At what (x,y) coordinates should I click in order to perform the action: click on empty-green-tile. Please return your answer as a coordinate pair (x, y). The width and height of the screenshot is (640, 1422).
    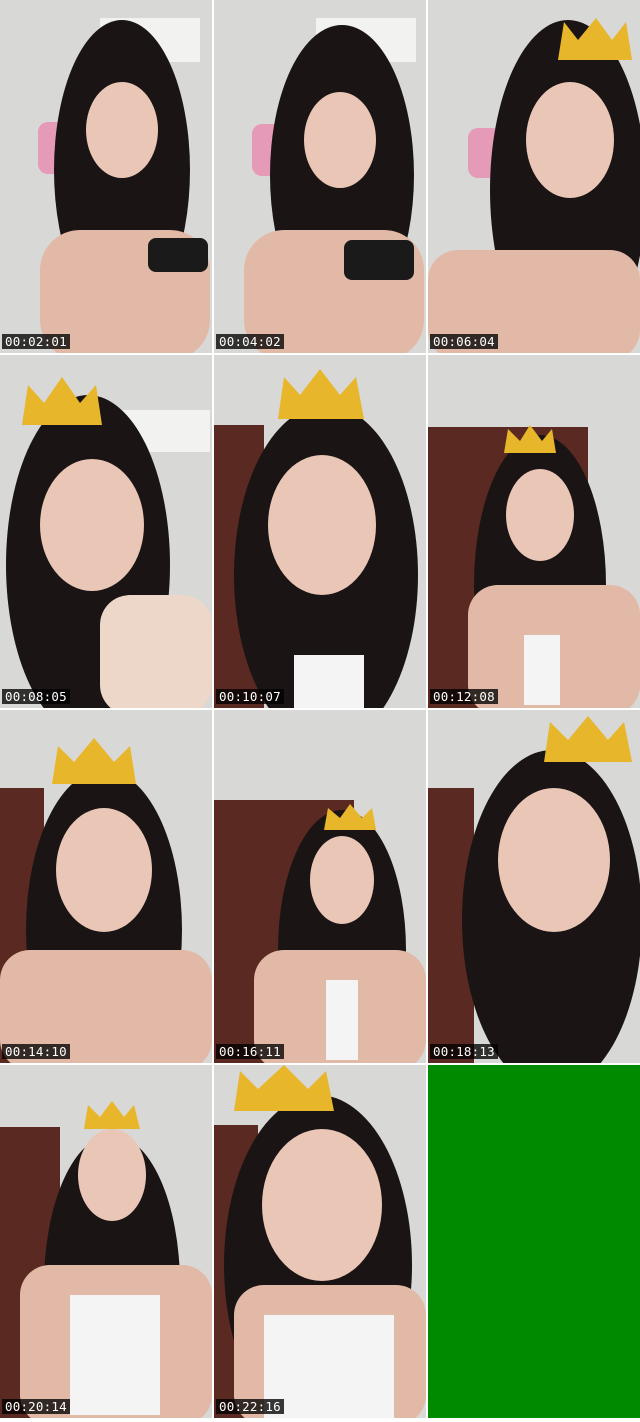
    Looking at the image, I should click on (534, 1241).